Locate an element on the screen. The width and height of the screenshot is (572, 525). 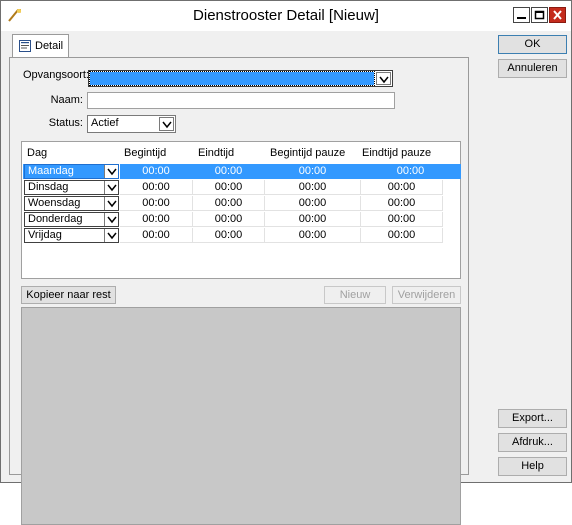
title-bar: Dienstrooster Detail [Nieuw] is located at coordinates (286, 16).